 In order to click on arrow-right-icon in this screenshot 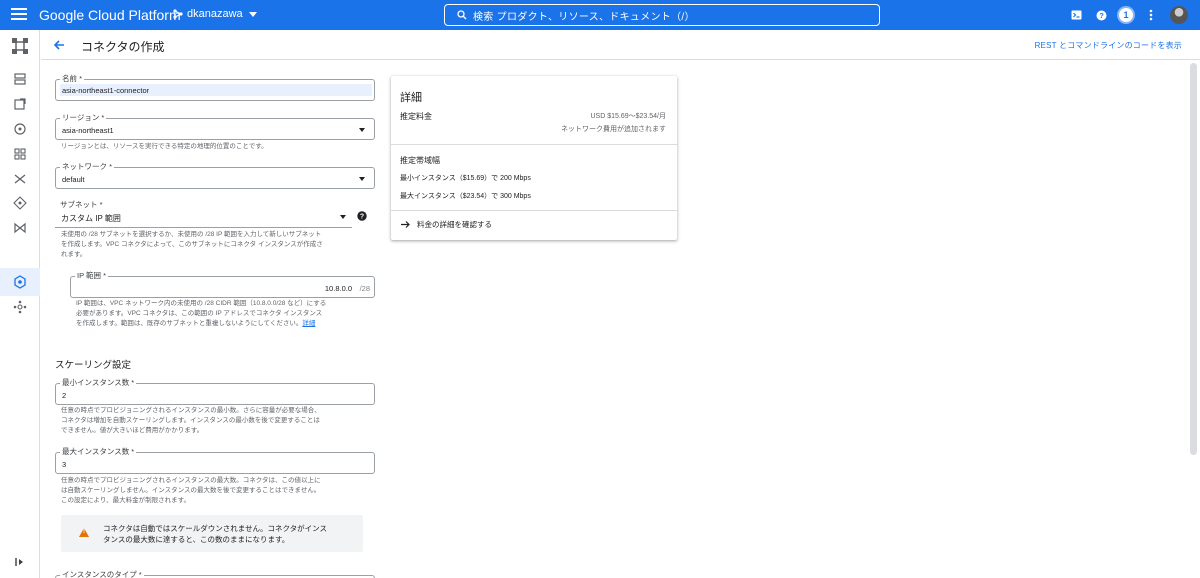, I will do `click(405, 224)`.